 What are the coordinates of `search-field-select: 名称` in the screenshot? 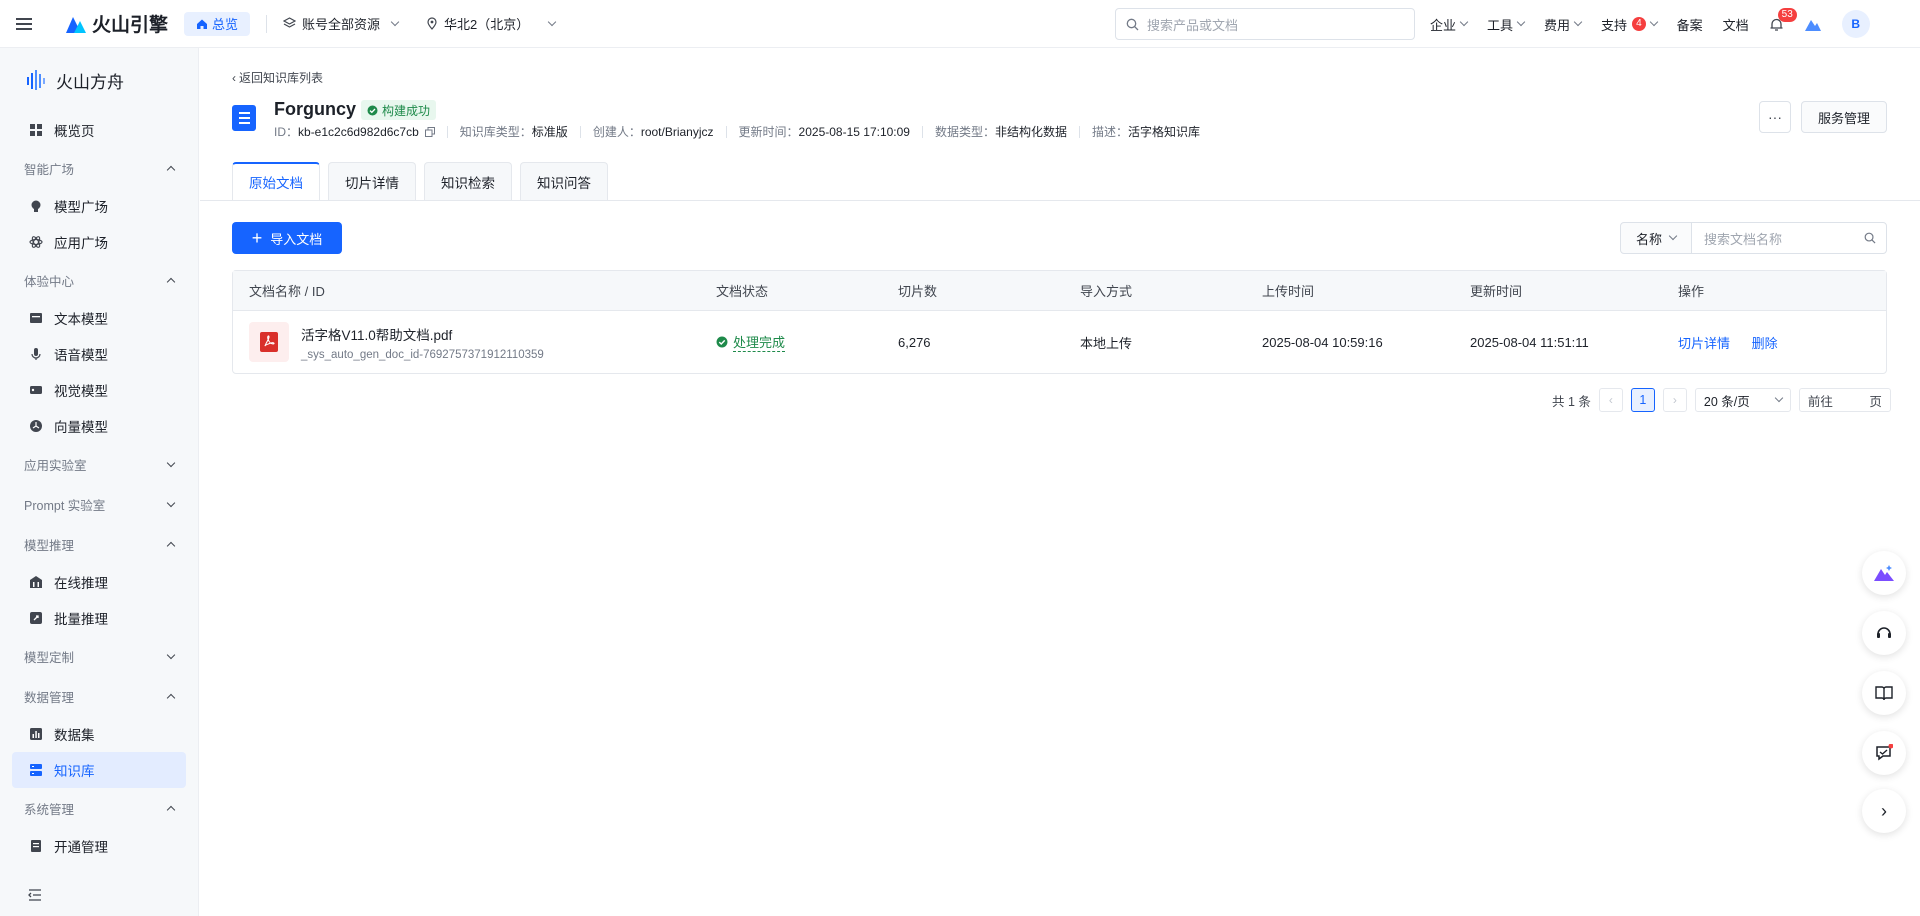 It's located at (1656, 238).